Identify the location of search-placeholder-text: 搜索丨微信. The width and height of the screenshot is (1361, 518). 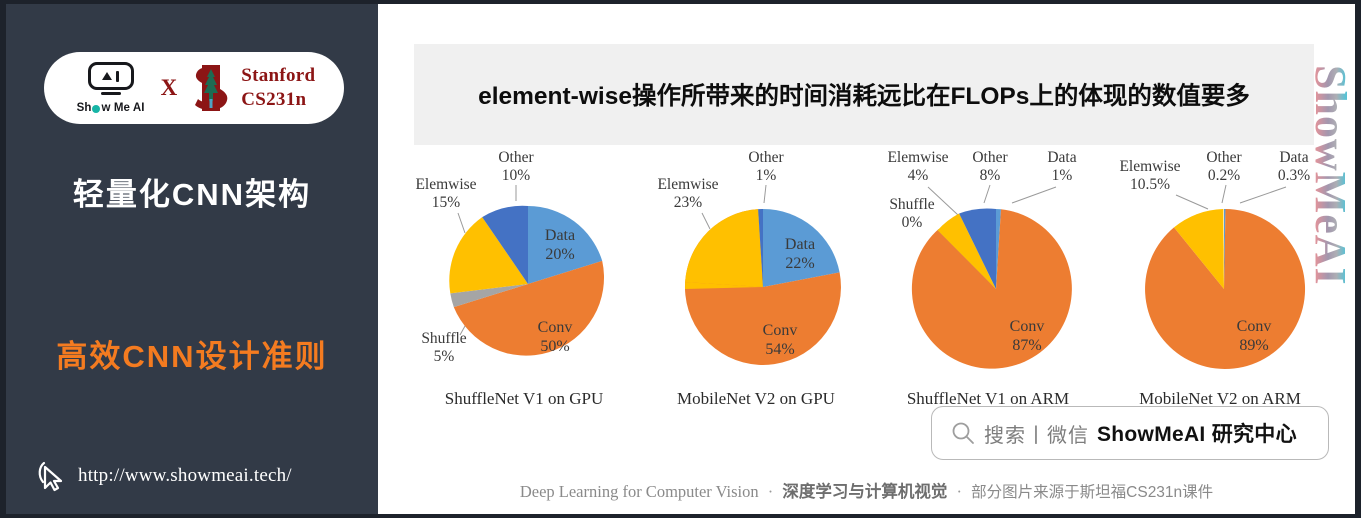
(1036, 435).